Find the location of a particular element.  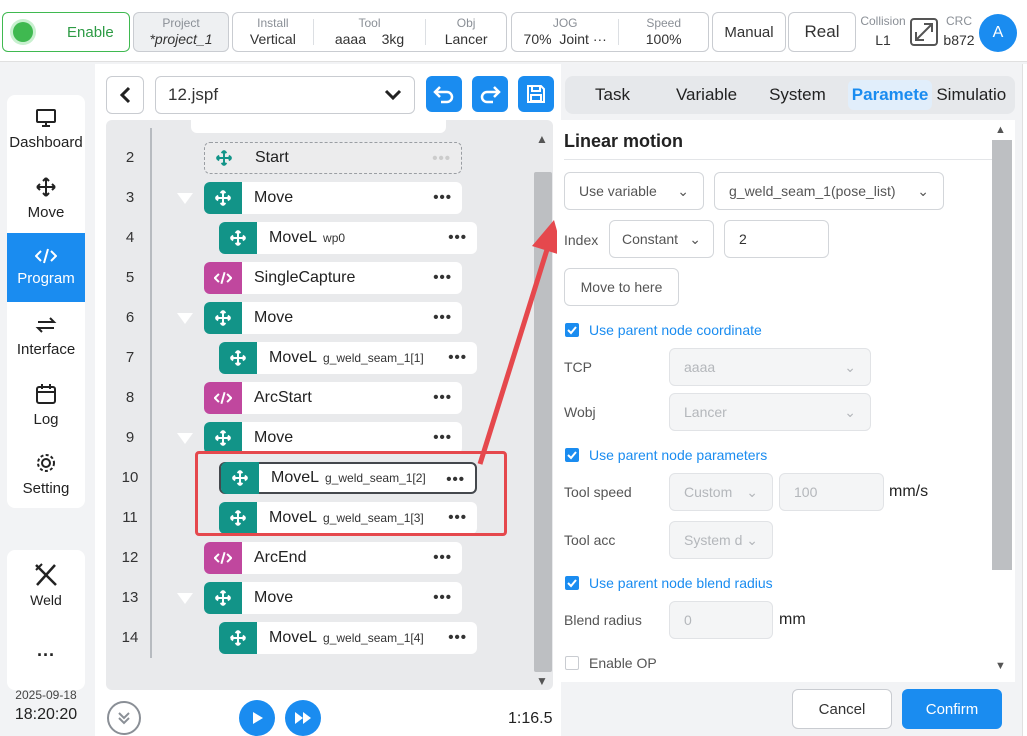

param-scrollbar is located at coordinates (1002, 355).